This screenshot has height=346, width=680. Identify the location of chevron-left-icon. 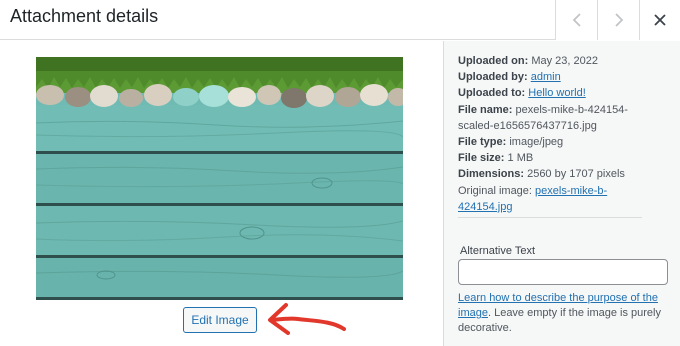
(576, 20).